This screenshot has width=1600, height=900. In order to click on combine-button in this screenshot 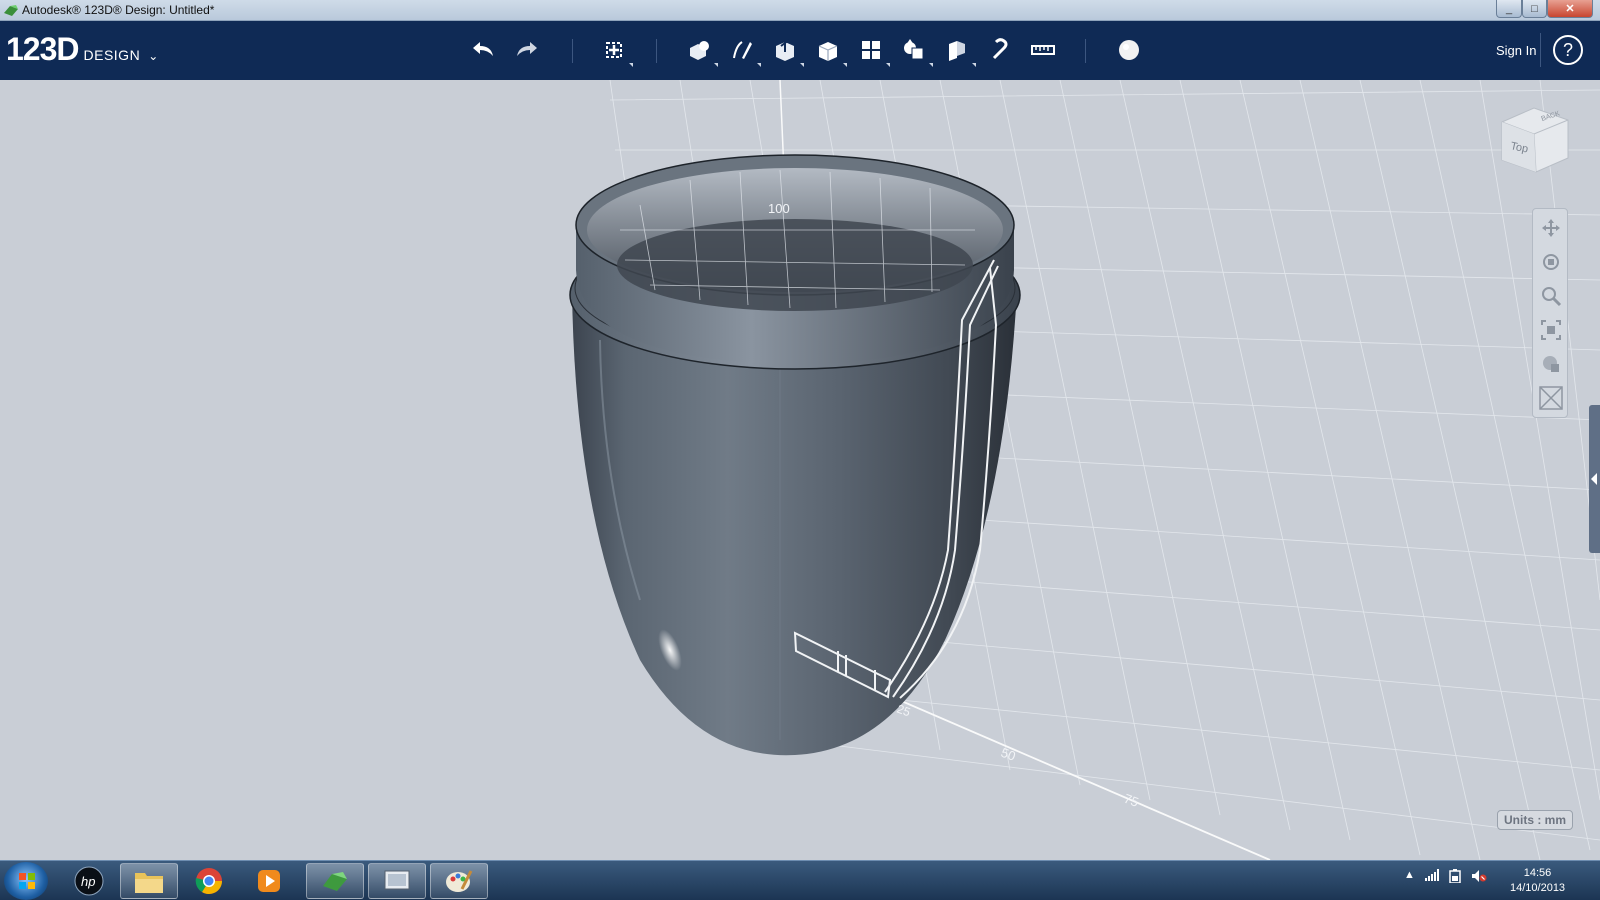, I will do `click(959, 51)`.